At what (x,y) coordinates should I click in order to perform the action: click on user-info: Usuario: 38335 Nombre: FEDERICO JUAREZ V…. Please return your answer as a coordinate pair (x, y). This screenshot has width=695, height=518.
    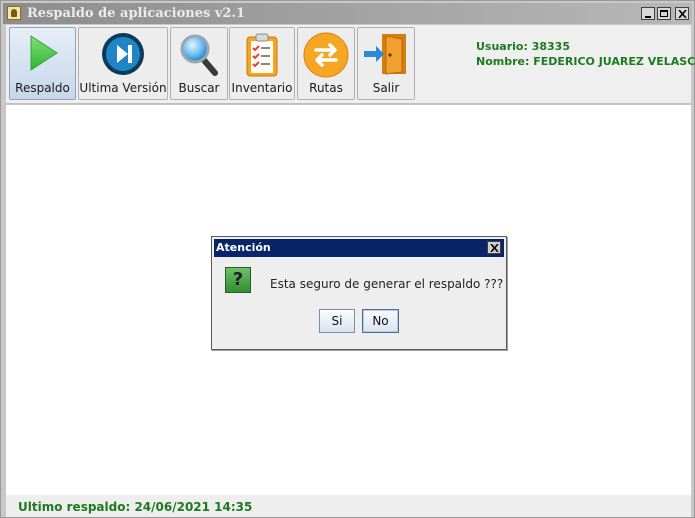
    Looking at the image, I should click on (585, 54).